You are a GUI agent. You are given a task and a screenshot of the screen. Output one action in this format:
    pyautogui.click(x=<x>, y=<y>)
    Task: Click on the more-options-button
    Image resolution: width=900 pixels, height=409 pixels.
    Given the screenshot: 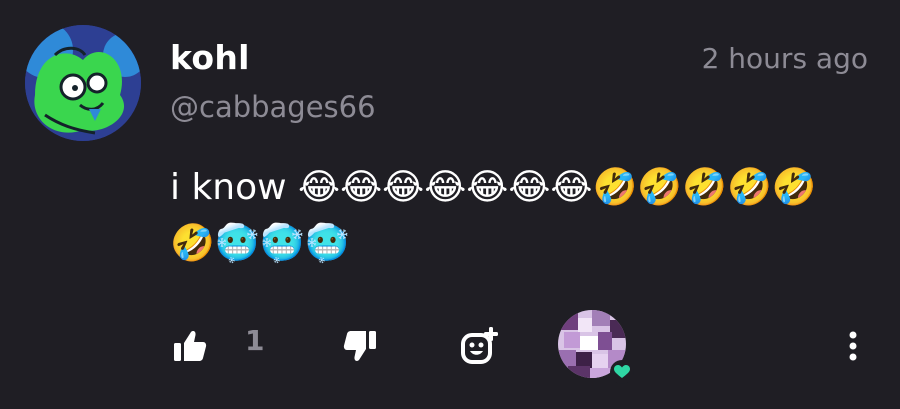 What is the action you would take?
    pyautogui.click(x=853, y=346)
    